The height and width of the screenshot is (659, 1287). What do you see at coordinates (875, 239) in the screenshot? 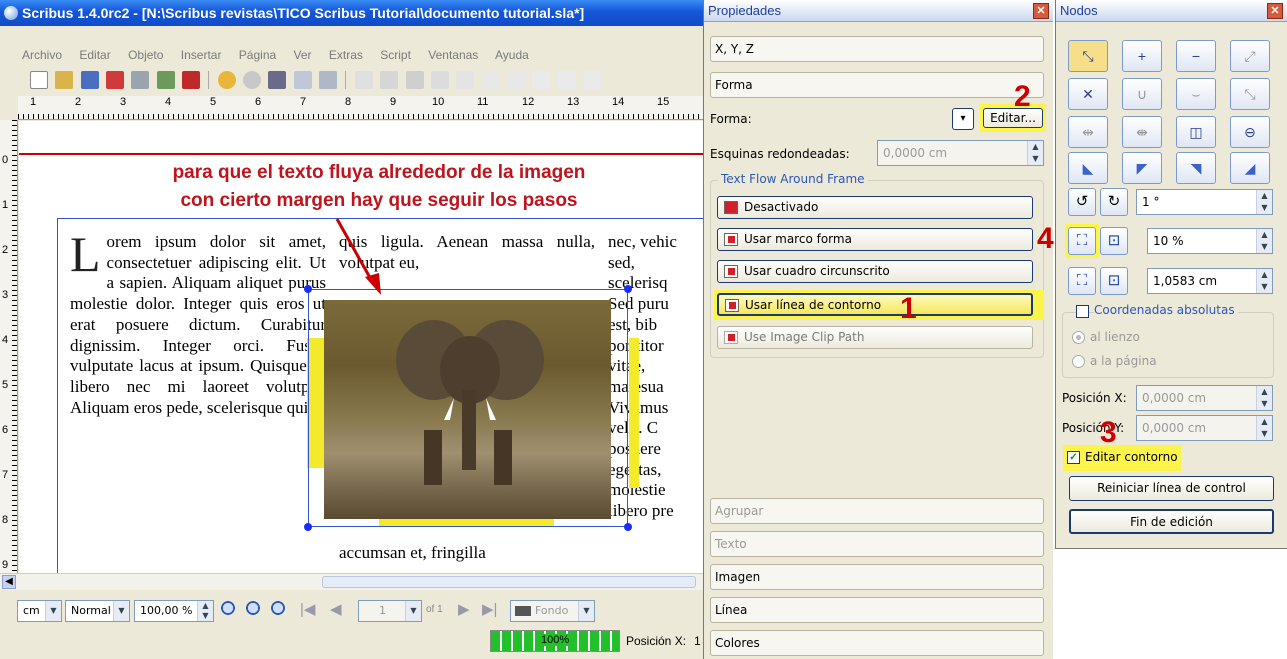
I see `flow-marco-forma-button: Usar marco forma` at bounding box center [875, 239].